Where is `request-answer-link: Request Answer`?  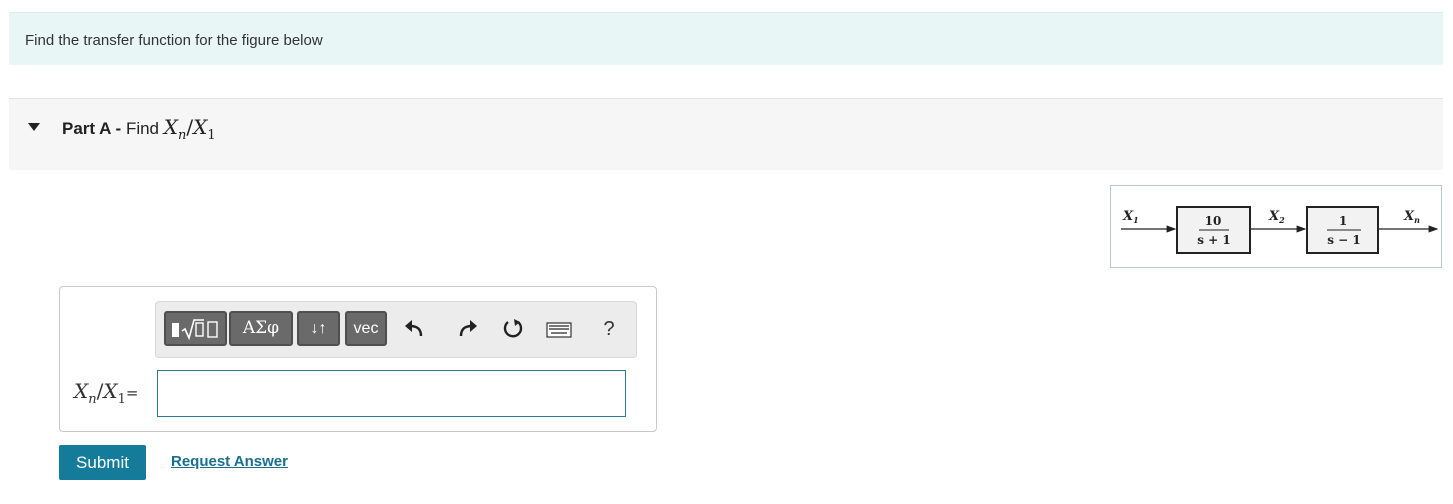
request-answer-link: Request Answer is located at coordinates (229, 461).